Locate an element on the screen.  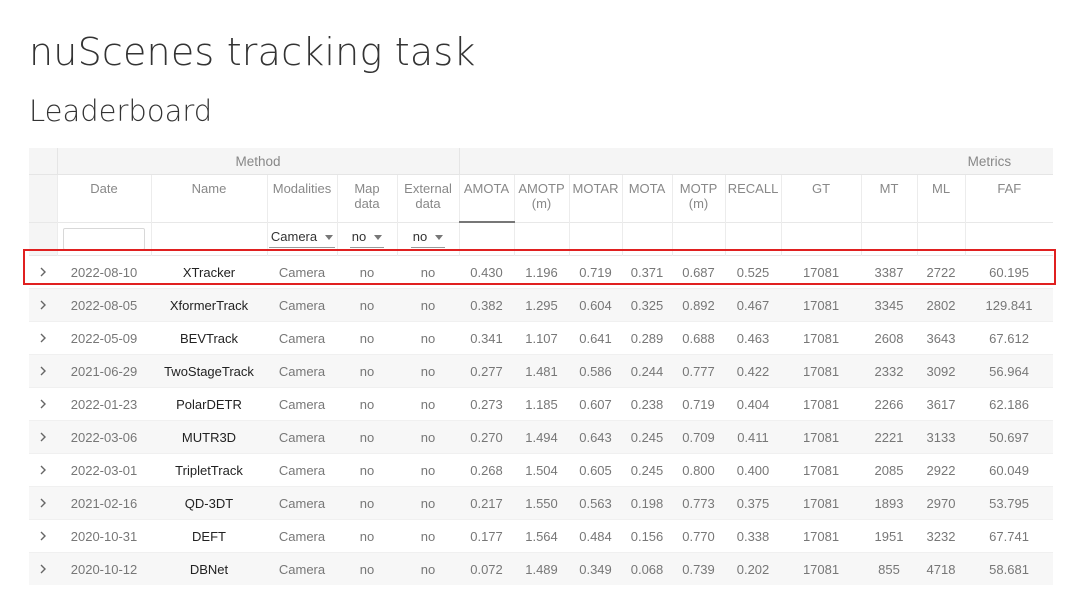
cell-motar: 0.719 is located at coordinates (596, 272).